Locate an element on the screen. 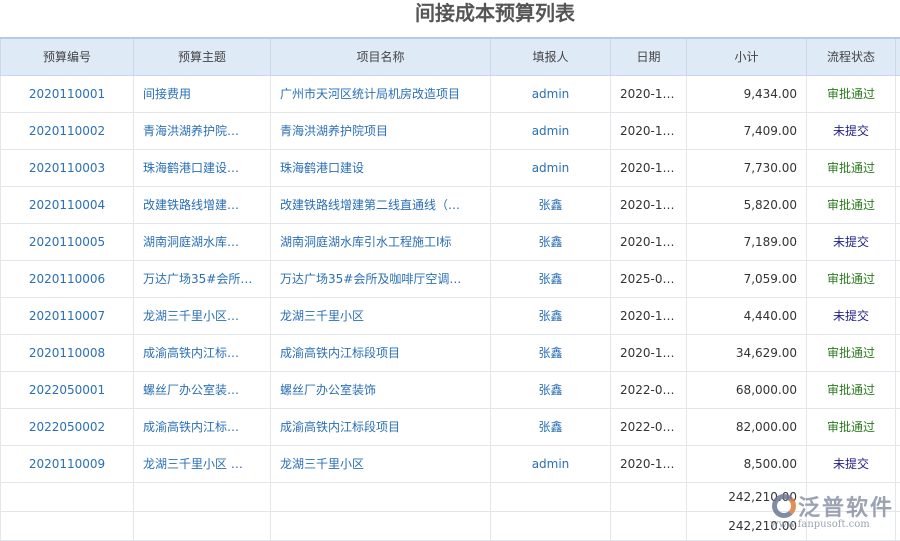 The image size is (900, 541). column-header-extra is located at coordinates (897, 56).